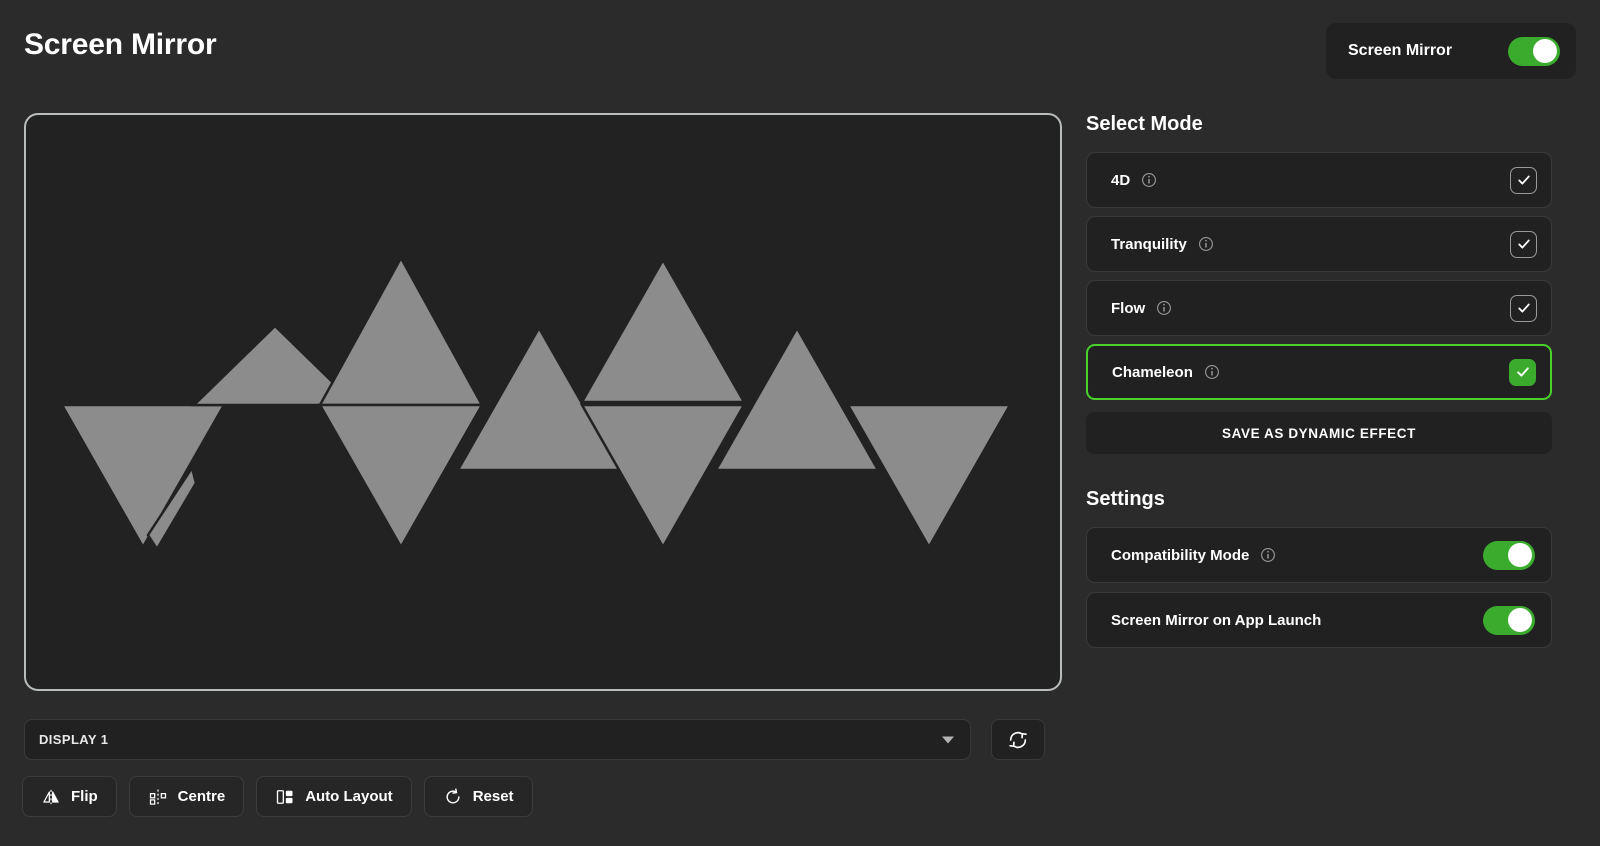 The height and width of the screenshot is (846, 1600). Describe the element at coordinates (74, 739) in the screenshot. I see `display-select-value: DISPLAY 1` at that location.